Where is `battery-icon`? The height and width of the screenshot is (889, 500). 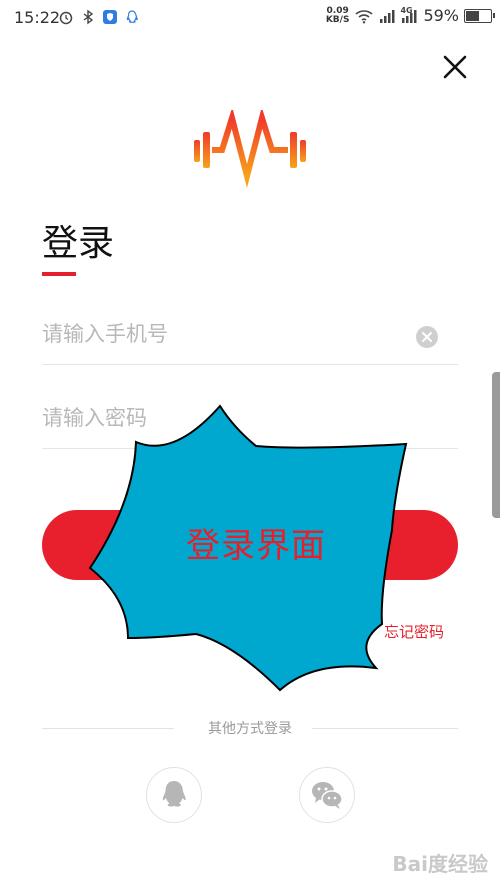
battery-icon is located at coordinates (479, 15).